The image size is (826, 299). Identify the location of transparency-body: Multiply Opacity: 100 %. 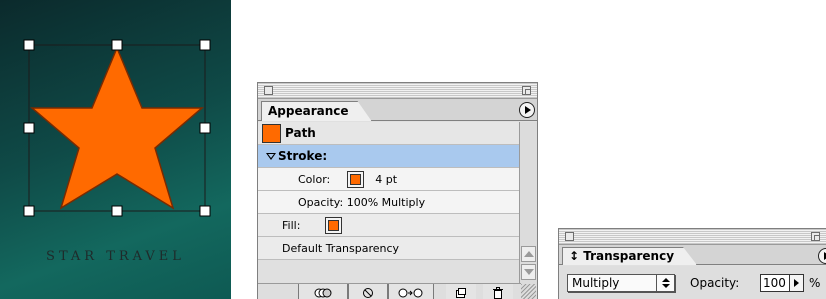
(692, 282).